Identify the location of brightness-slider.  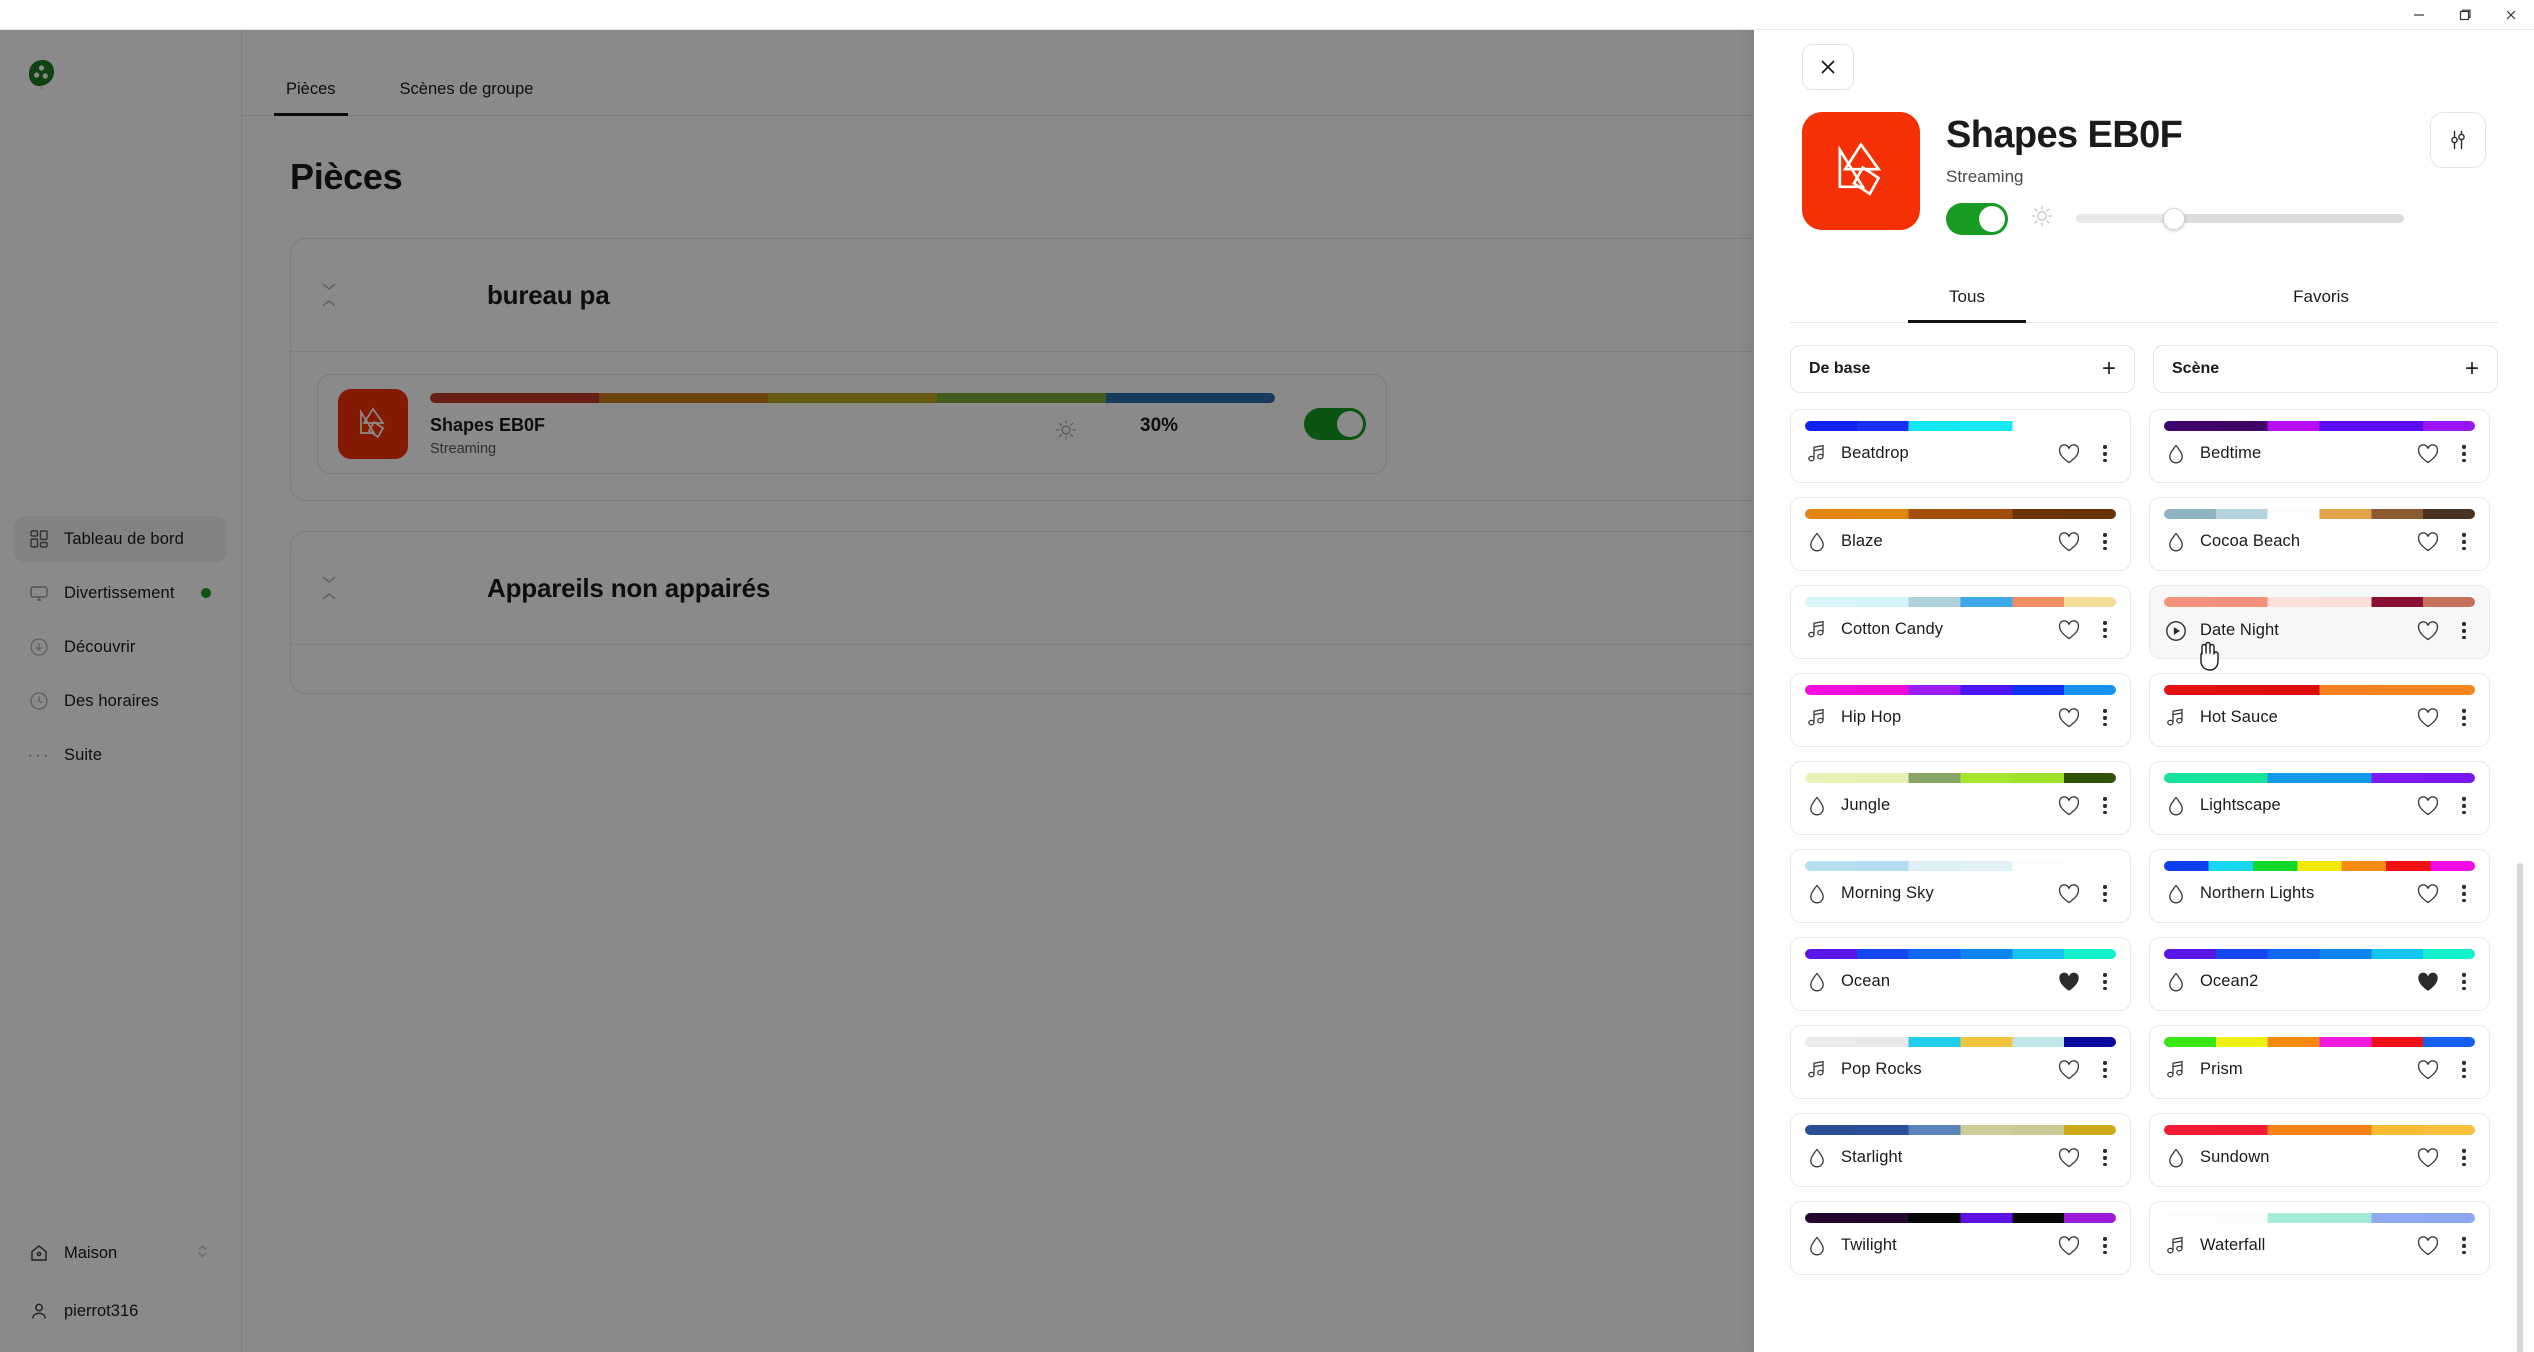
(2240, 219).